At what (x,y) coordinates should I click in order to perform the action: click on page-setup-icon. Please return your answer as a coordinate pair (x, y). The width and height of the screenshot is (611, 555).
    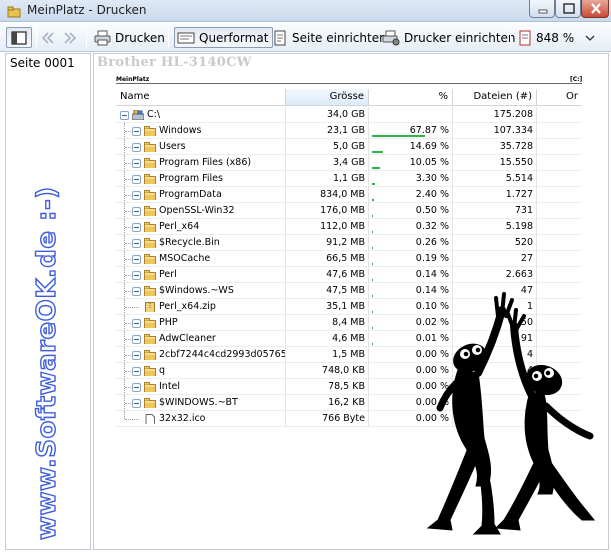
    Looking at the image, I should click on (280, 37).